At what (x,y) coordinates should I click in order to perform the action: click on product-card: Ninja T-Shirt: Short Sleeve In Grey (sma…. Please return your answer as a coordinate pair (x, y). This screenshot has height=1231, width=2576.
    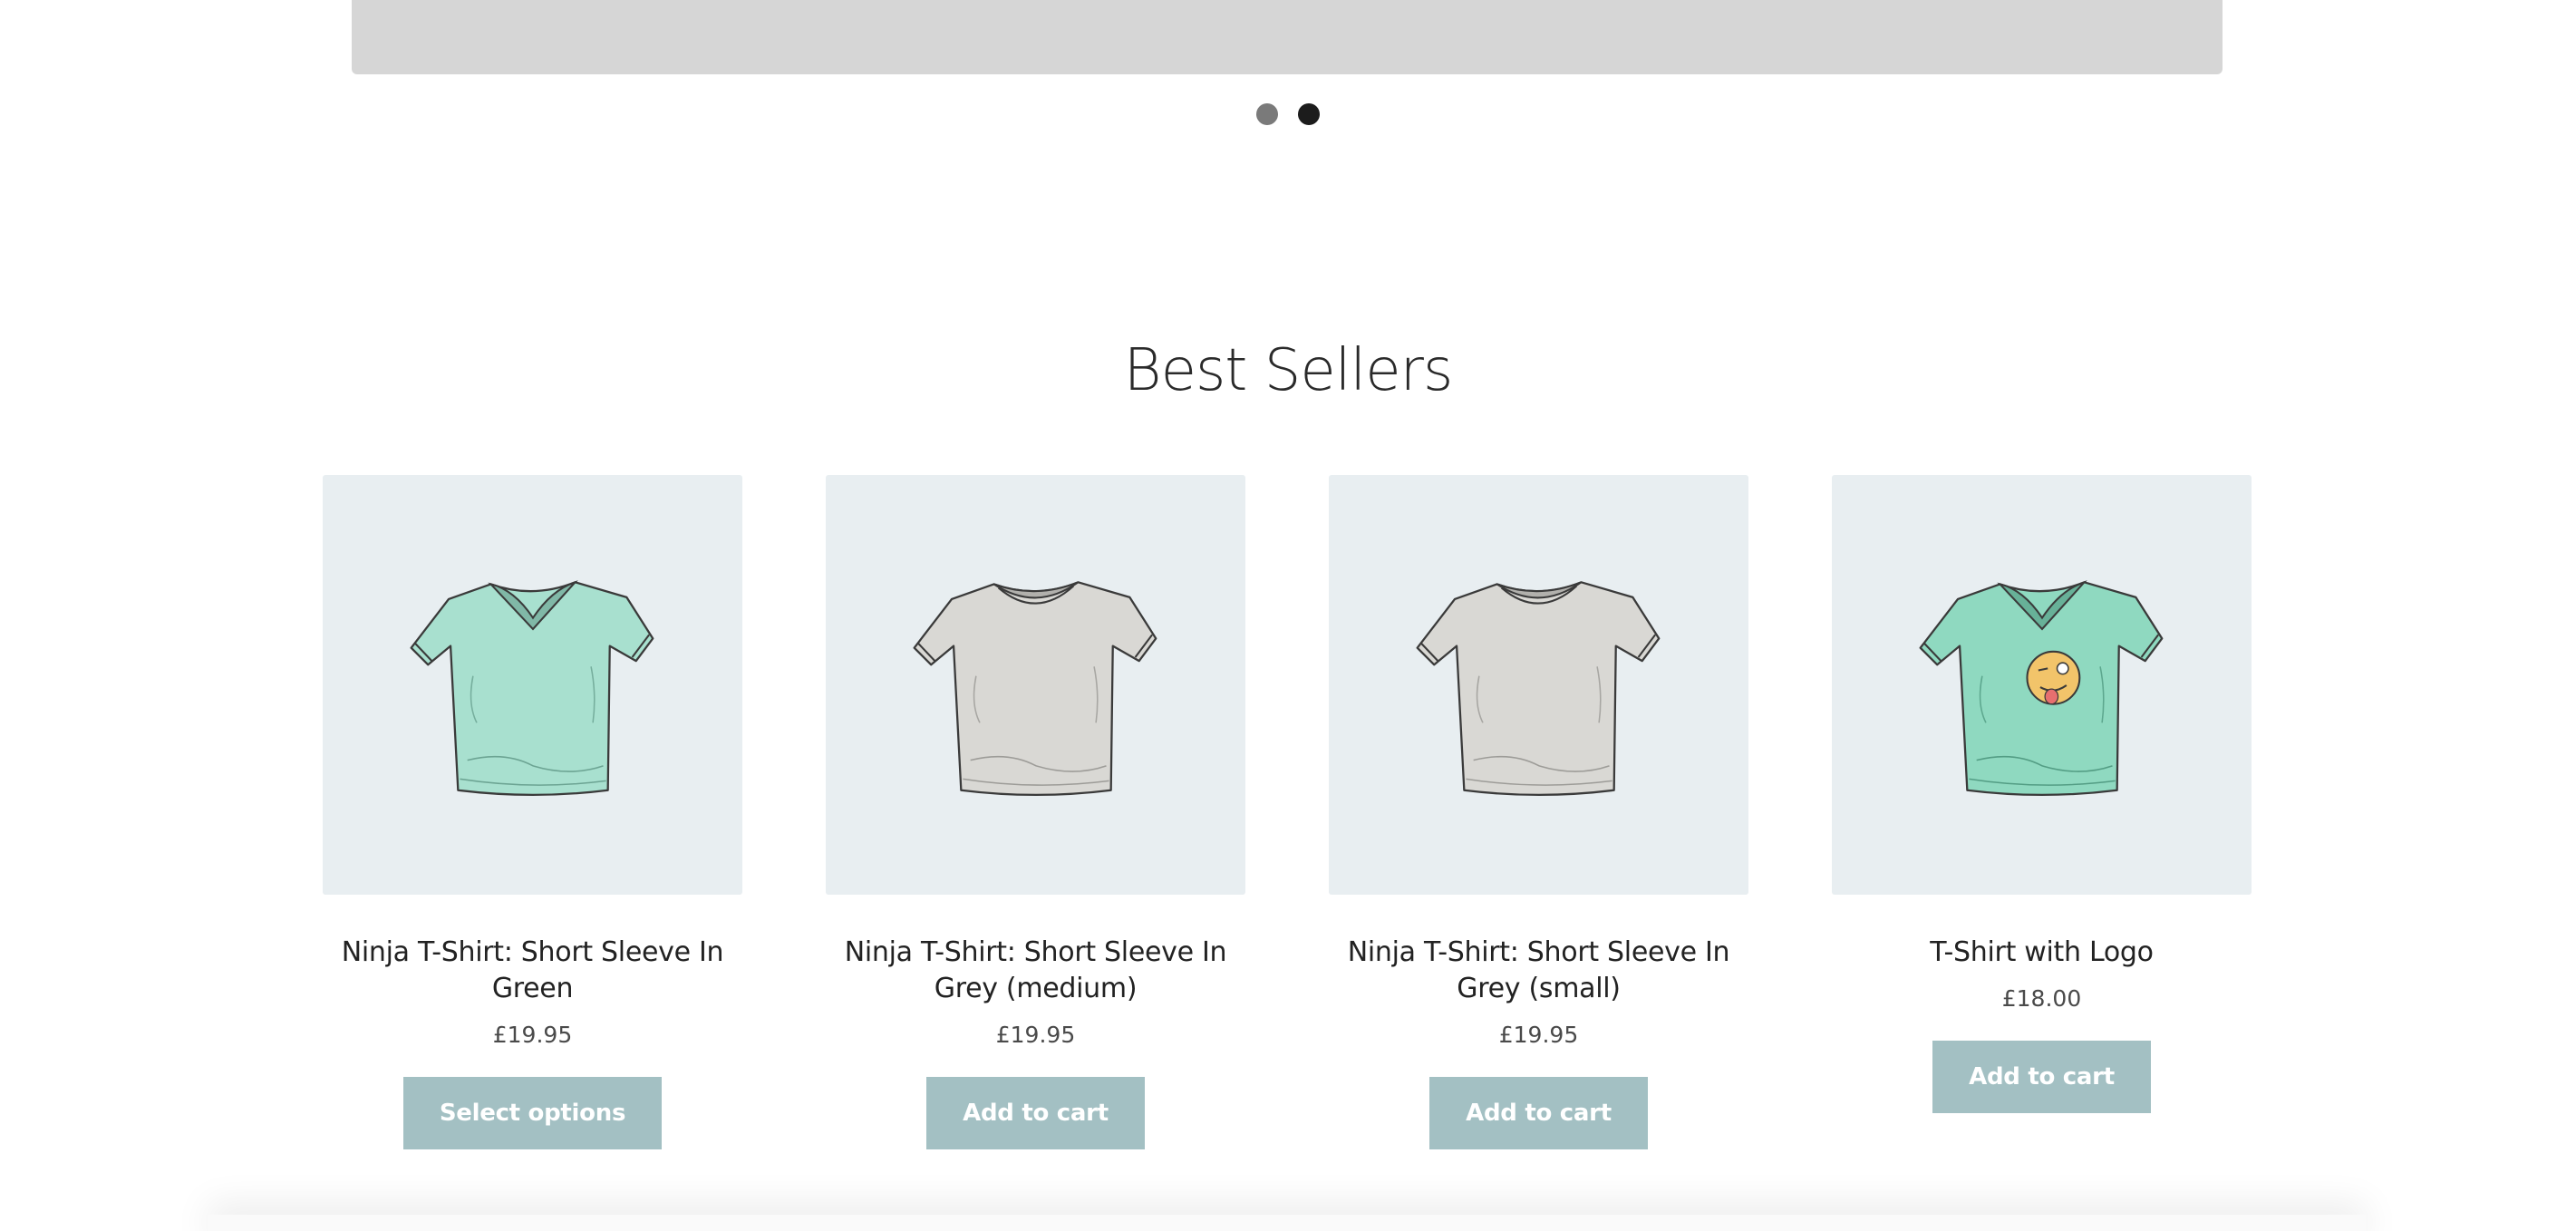
    Looking at the image, I should click on (1538, 812).